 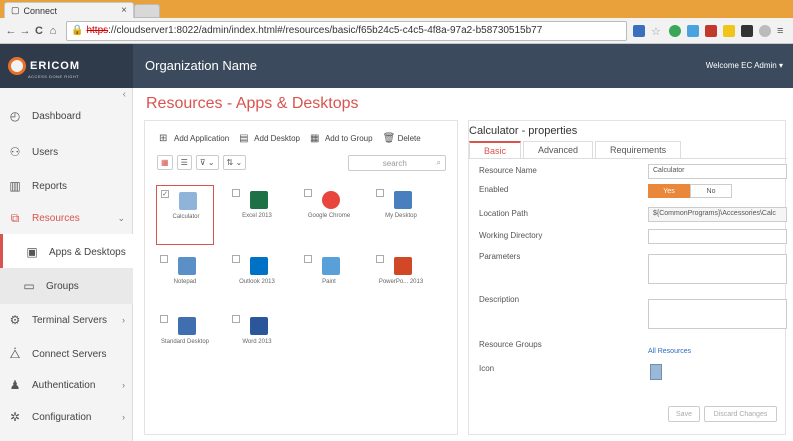 I want to click on logo-tagline: ACCESS DONE RIGHT, so click(x=54, y=76).